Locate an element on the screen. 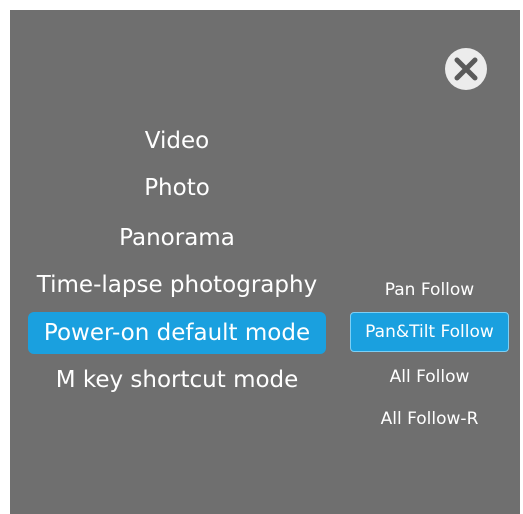 This screenshot has height=514, width=523. submenu-item-all-follow: All Follow is located at coordinates (429, 377).